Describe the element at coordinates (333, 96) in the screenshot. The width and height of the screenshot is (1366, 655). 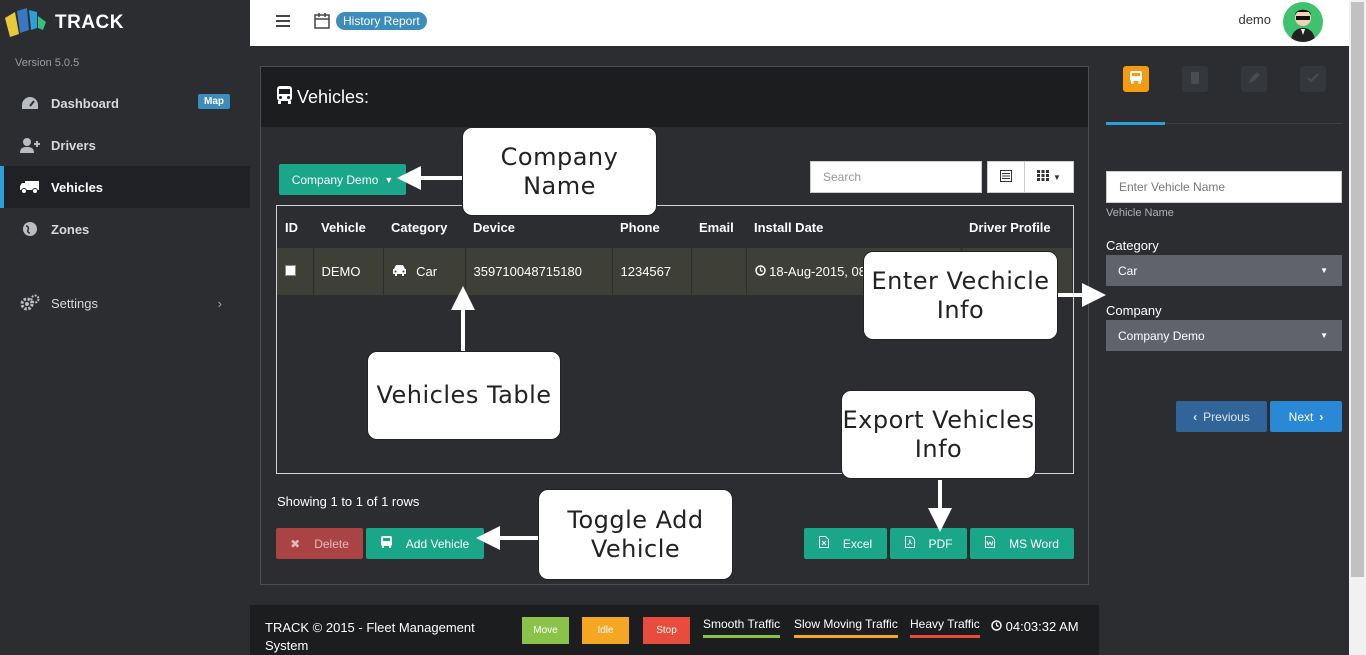
I see `page-title: Vehicles:` at that location.